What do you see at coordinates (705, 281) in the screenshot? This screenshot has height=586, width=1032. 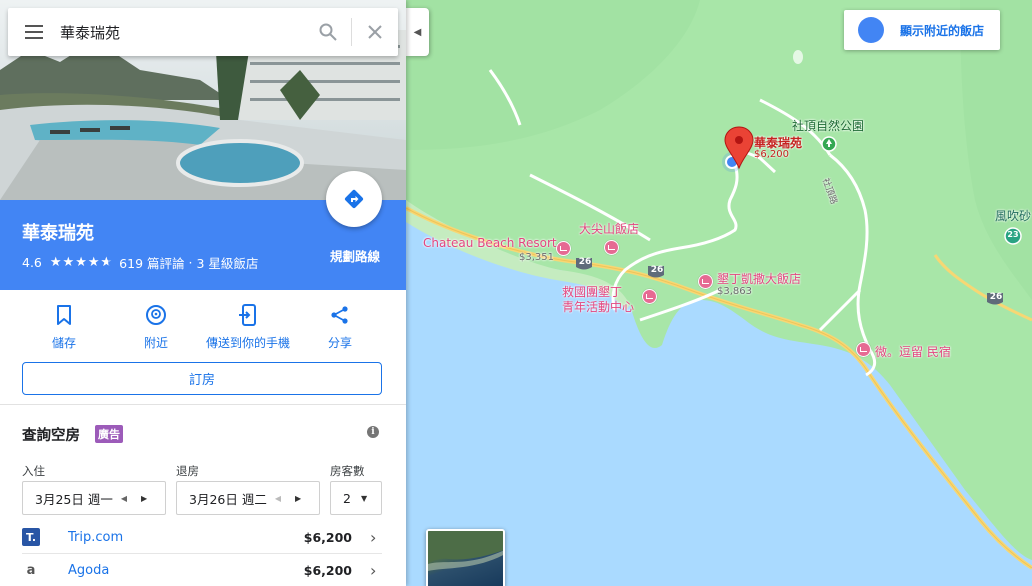 I see `hotel-marker-kenting-grand` at bounding box center [705, 281].